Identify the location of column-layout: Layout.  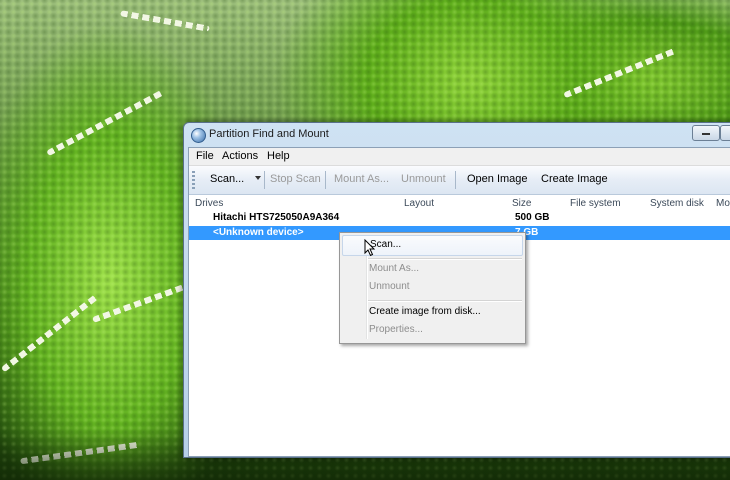
(419, 203).